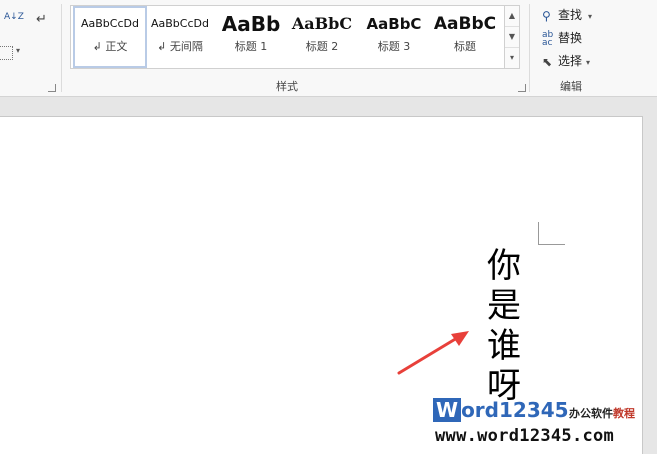  Describe the element at coordinates (465, 46) in the screenshot. I see `style-name: 标题` at that location.